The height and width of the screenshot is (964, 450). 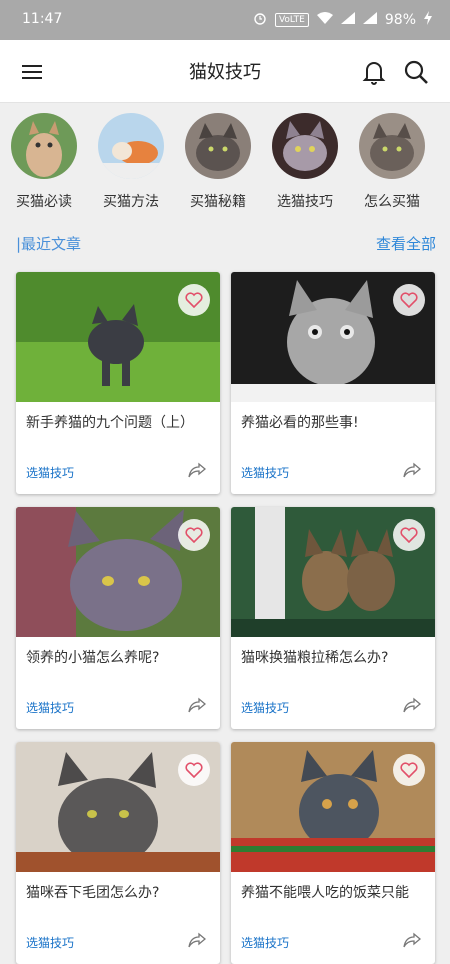 I want to click on article-title: 领养的小猫怎么养呢?, so click(x=93, y=658).